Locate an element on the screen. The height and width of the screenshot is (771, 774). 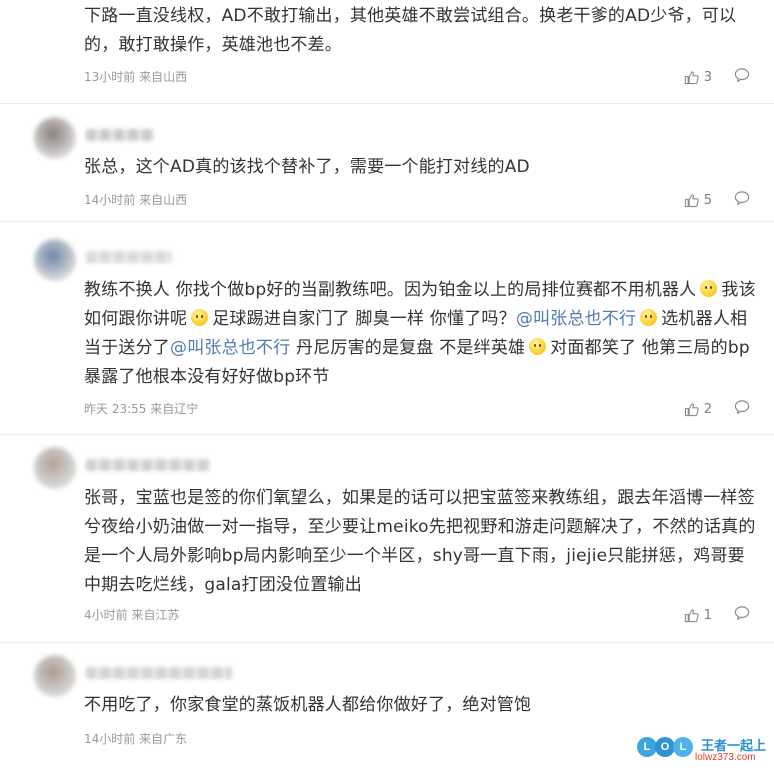
comment-meta: 昨天 23:55 来自辽宁 is located at coordinates (141, 409).